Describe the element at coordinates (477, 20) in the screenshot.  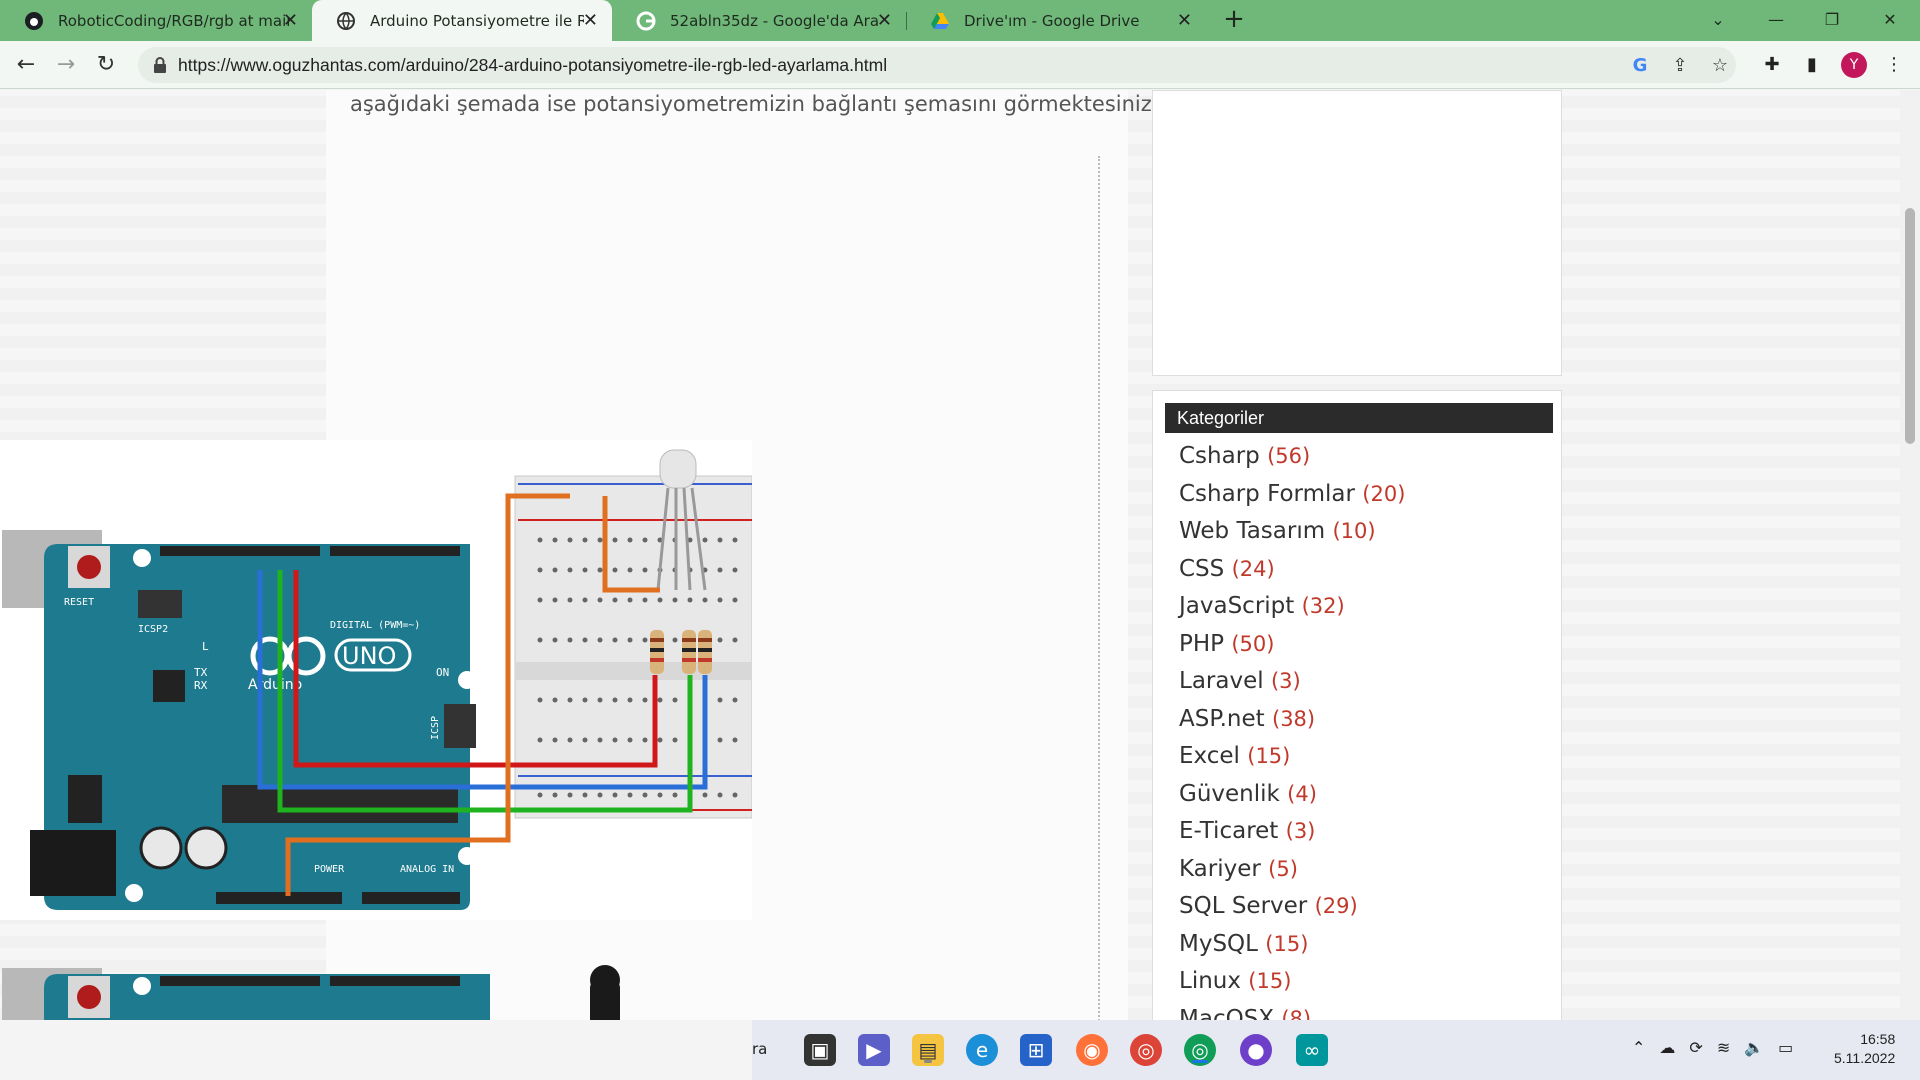
I see `tab-label: Arduino Potansiyometre ile RGB Led` at that location.